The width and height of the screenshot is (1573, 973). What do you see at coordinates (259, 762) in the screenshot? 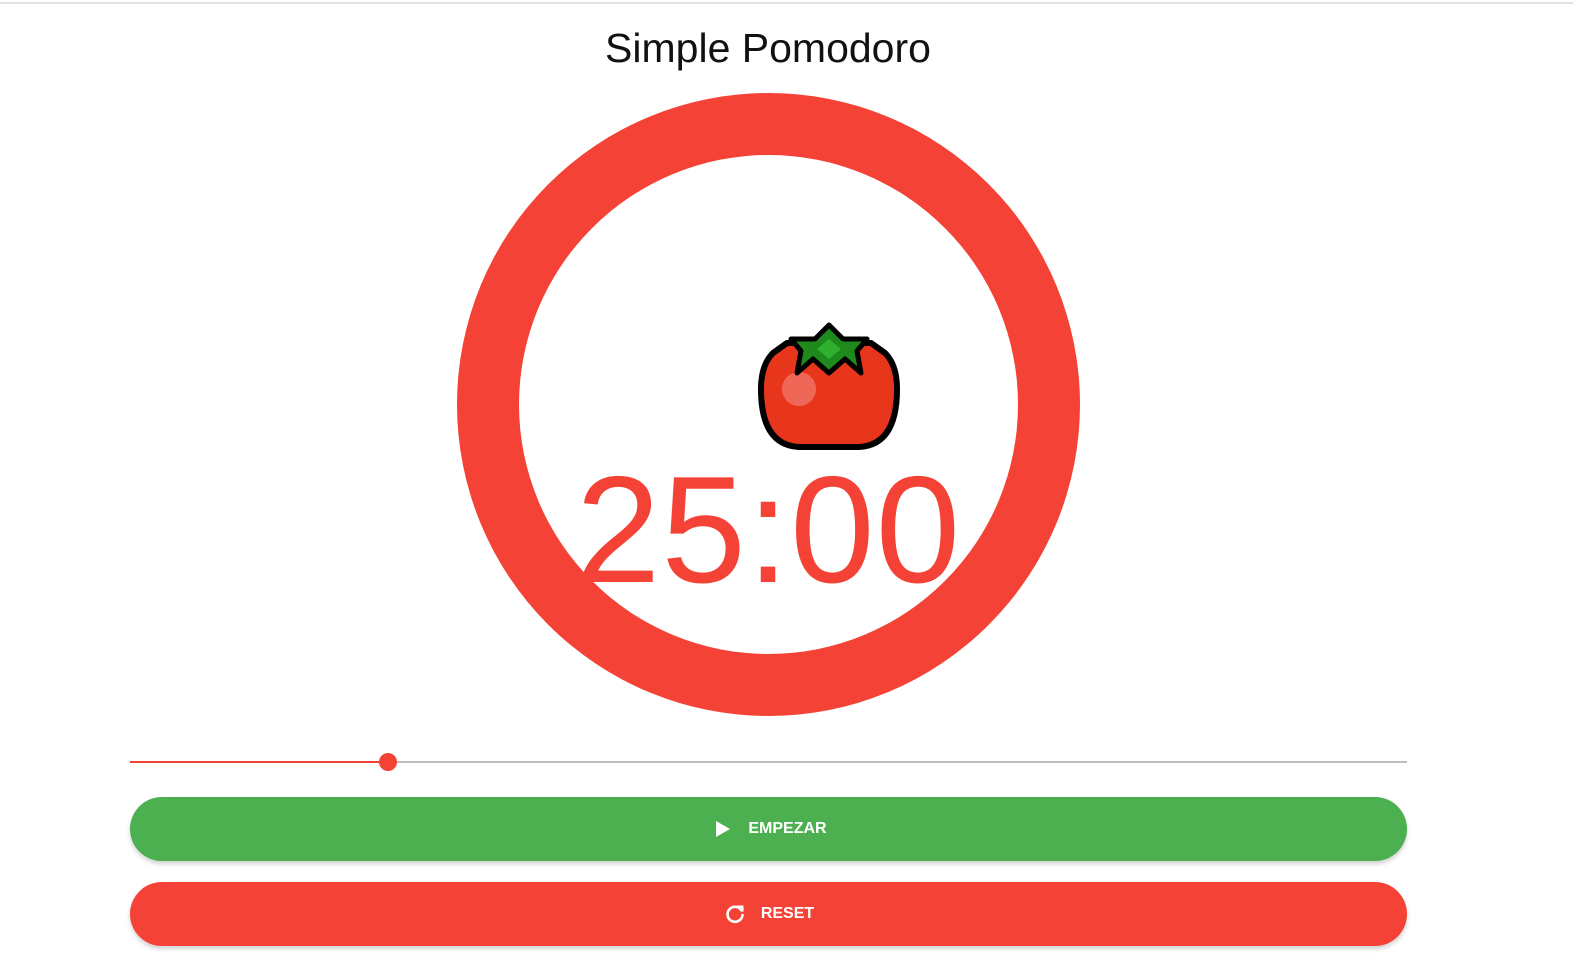
I see `slider-fill` at bounding box center [259, 762].